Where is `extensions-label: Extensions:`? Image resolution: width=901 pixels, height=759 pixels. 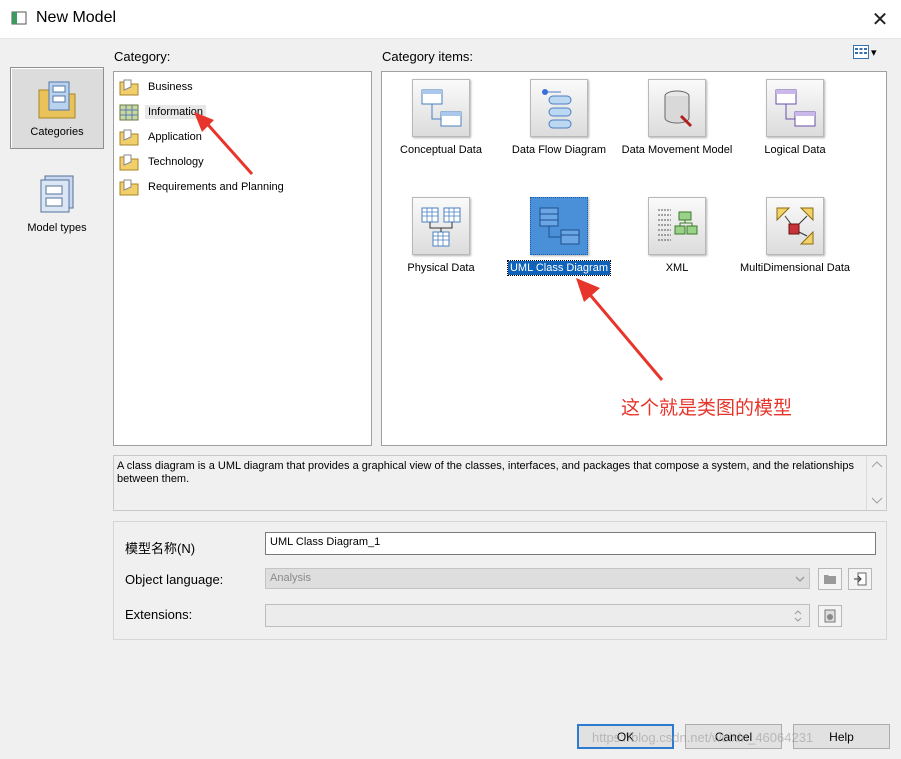 extensions-label: Extensions: is located at coordinates (159, 614).